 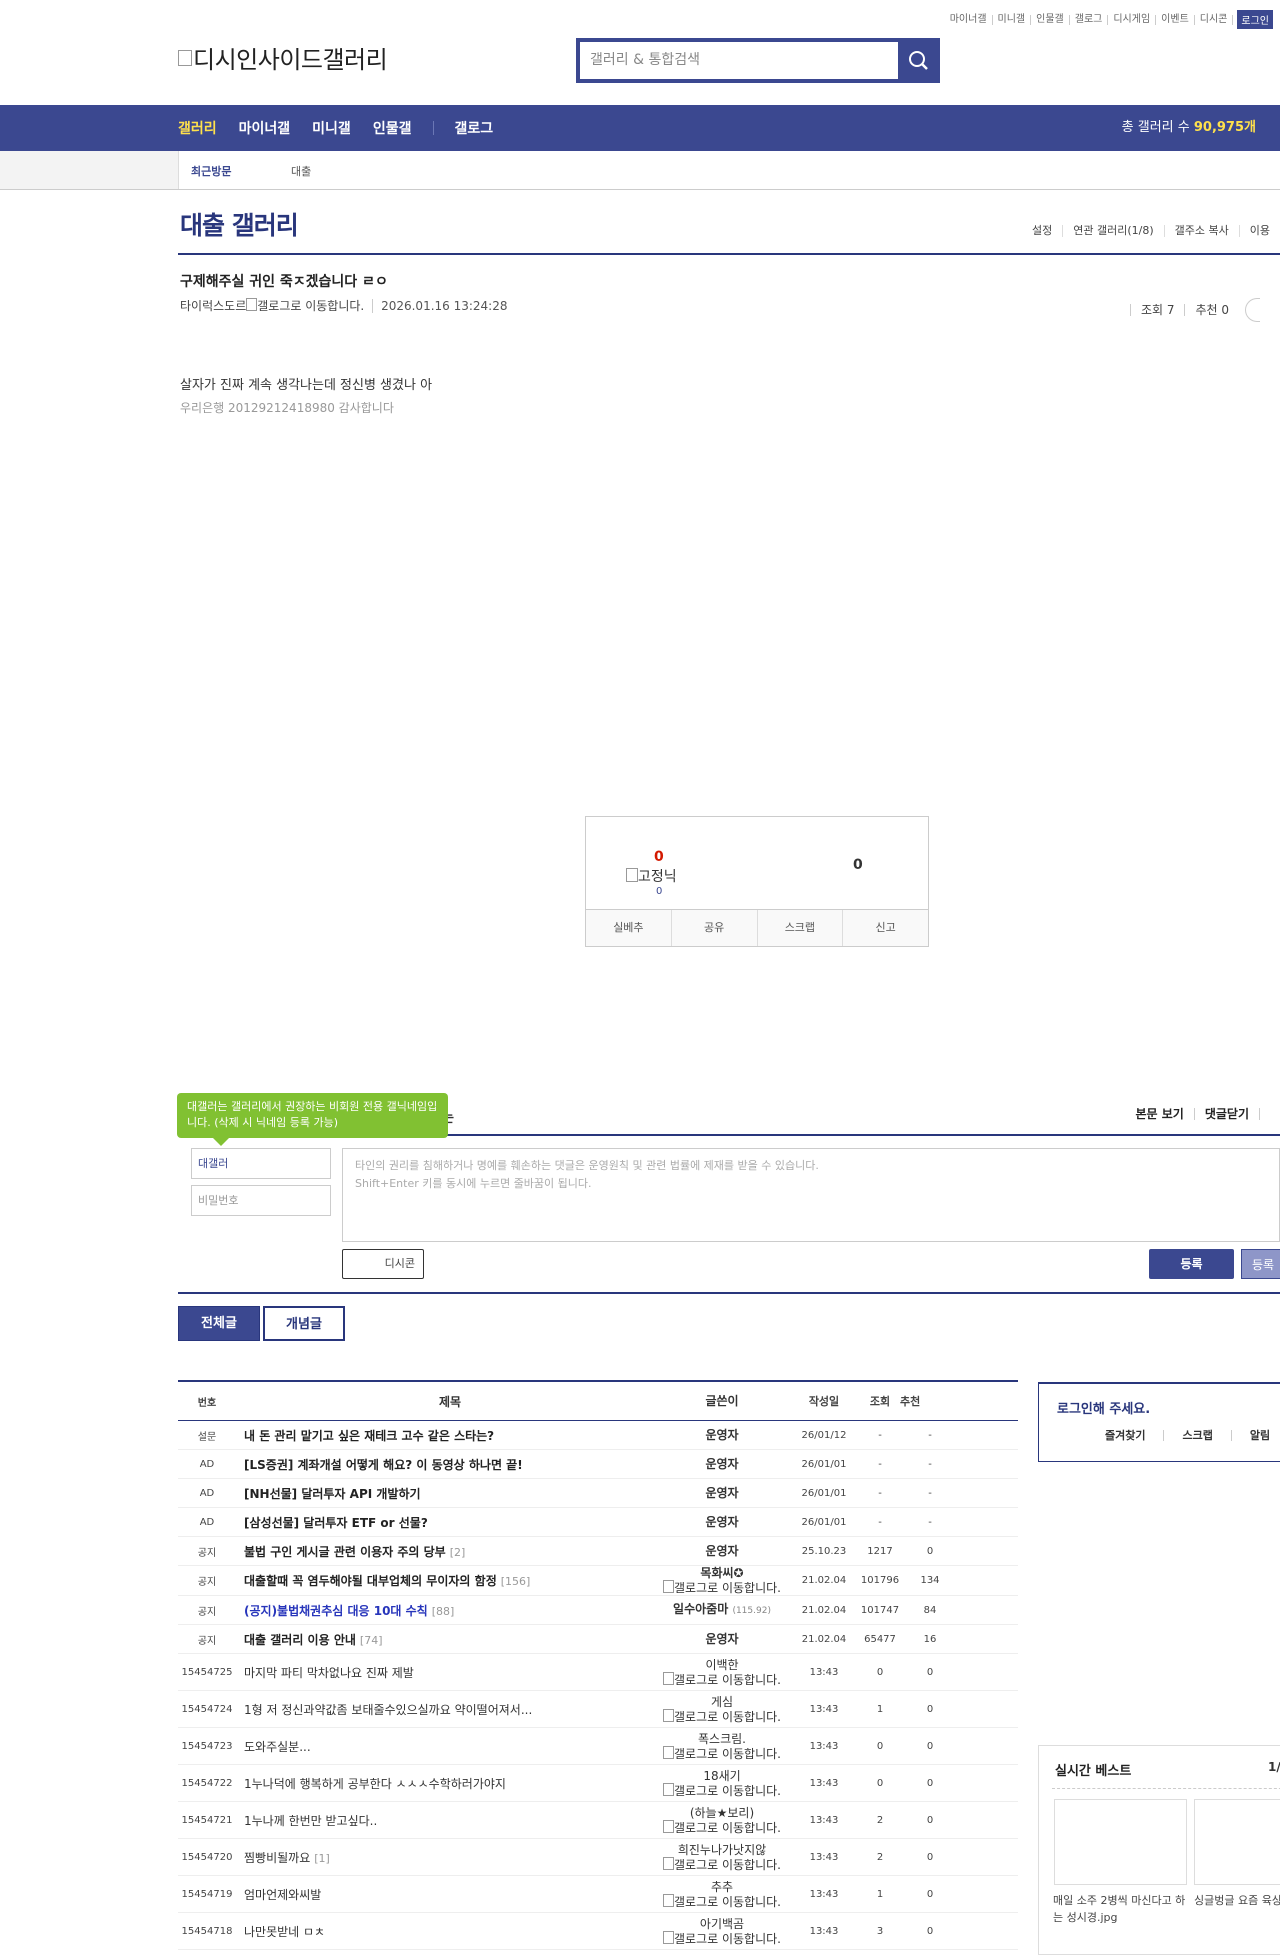 What do you see at coordinates (213, 306) in the screenshot?
I see `post-author: 타이럭스도르` at bounding box center [213, 306].